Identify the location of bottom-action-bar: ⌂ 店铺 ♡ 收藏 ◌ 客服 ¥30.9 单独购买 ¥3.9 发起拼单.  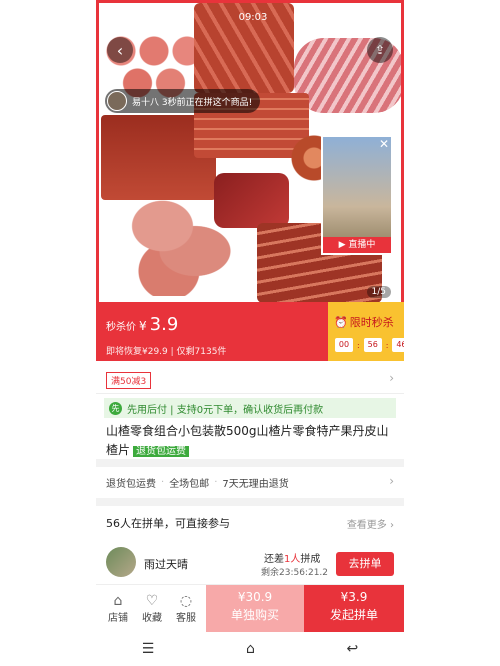
(250, 608).